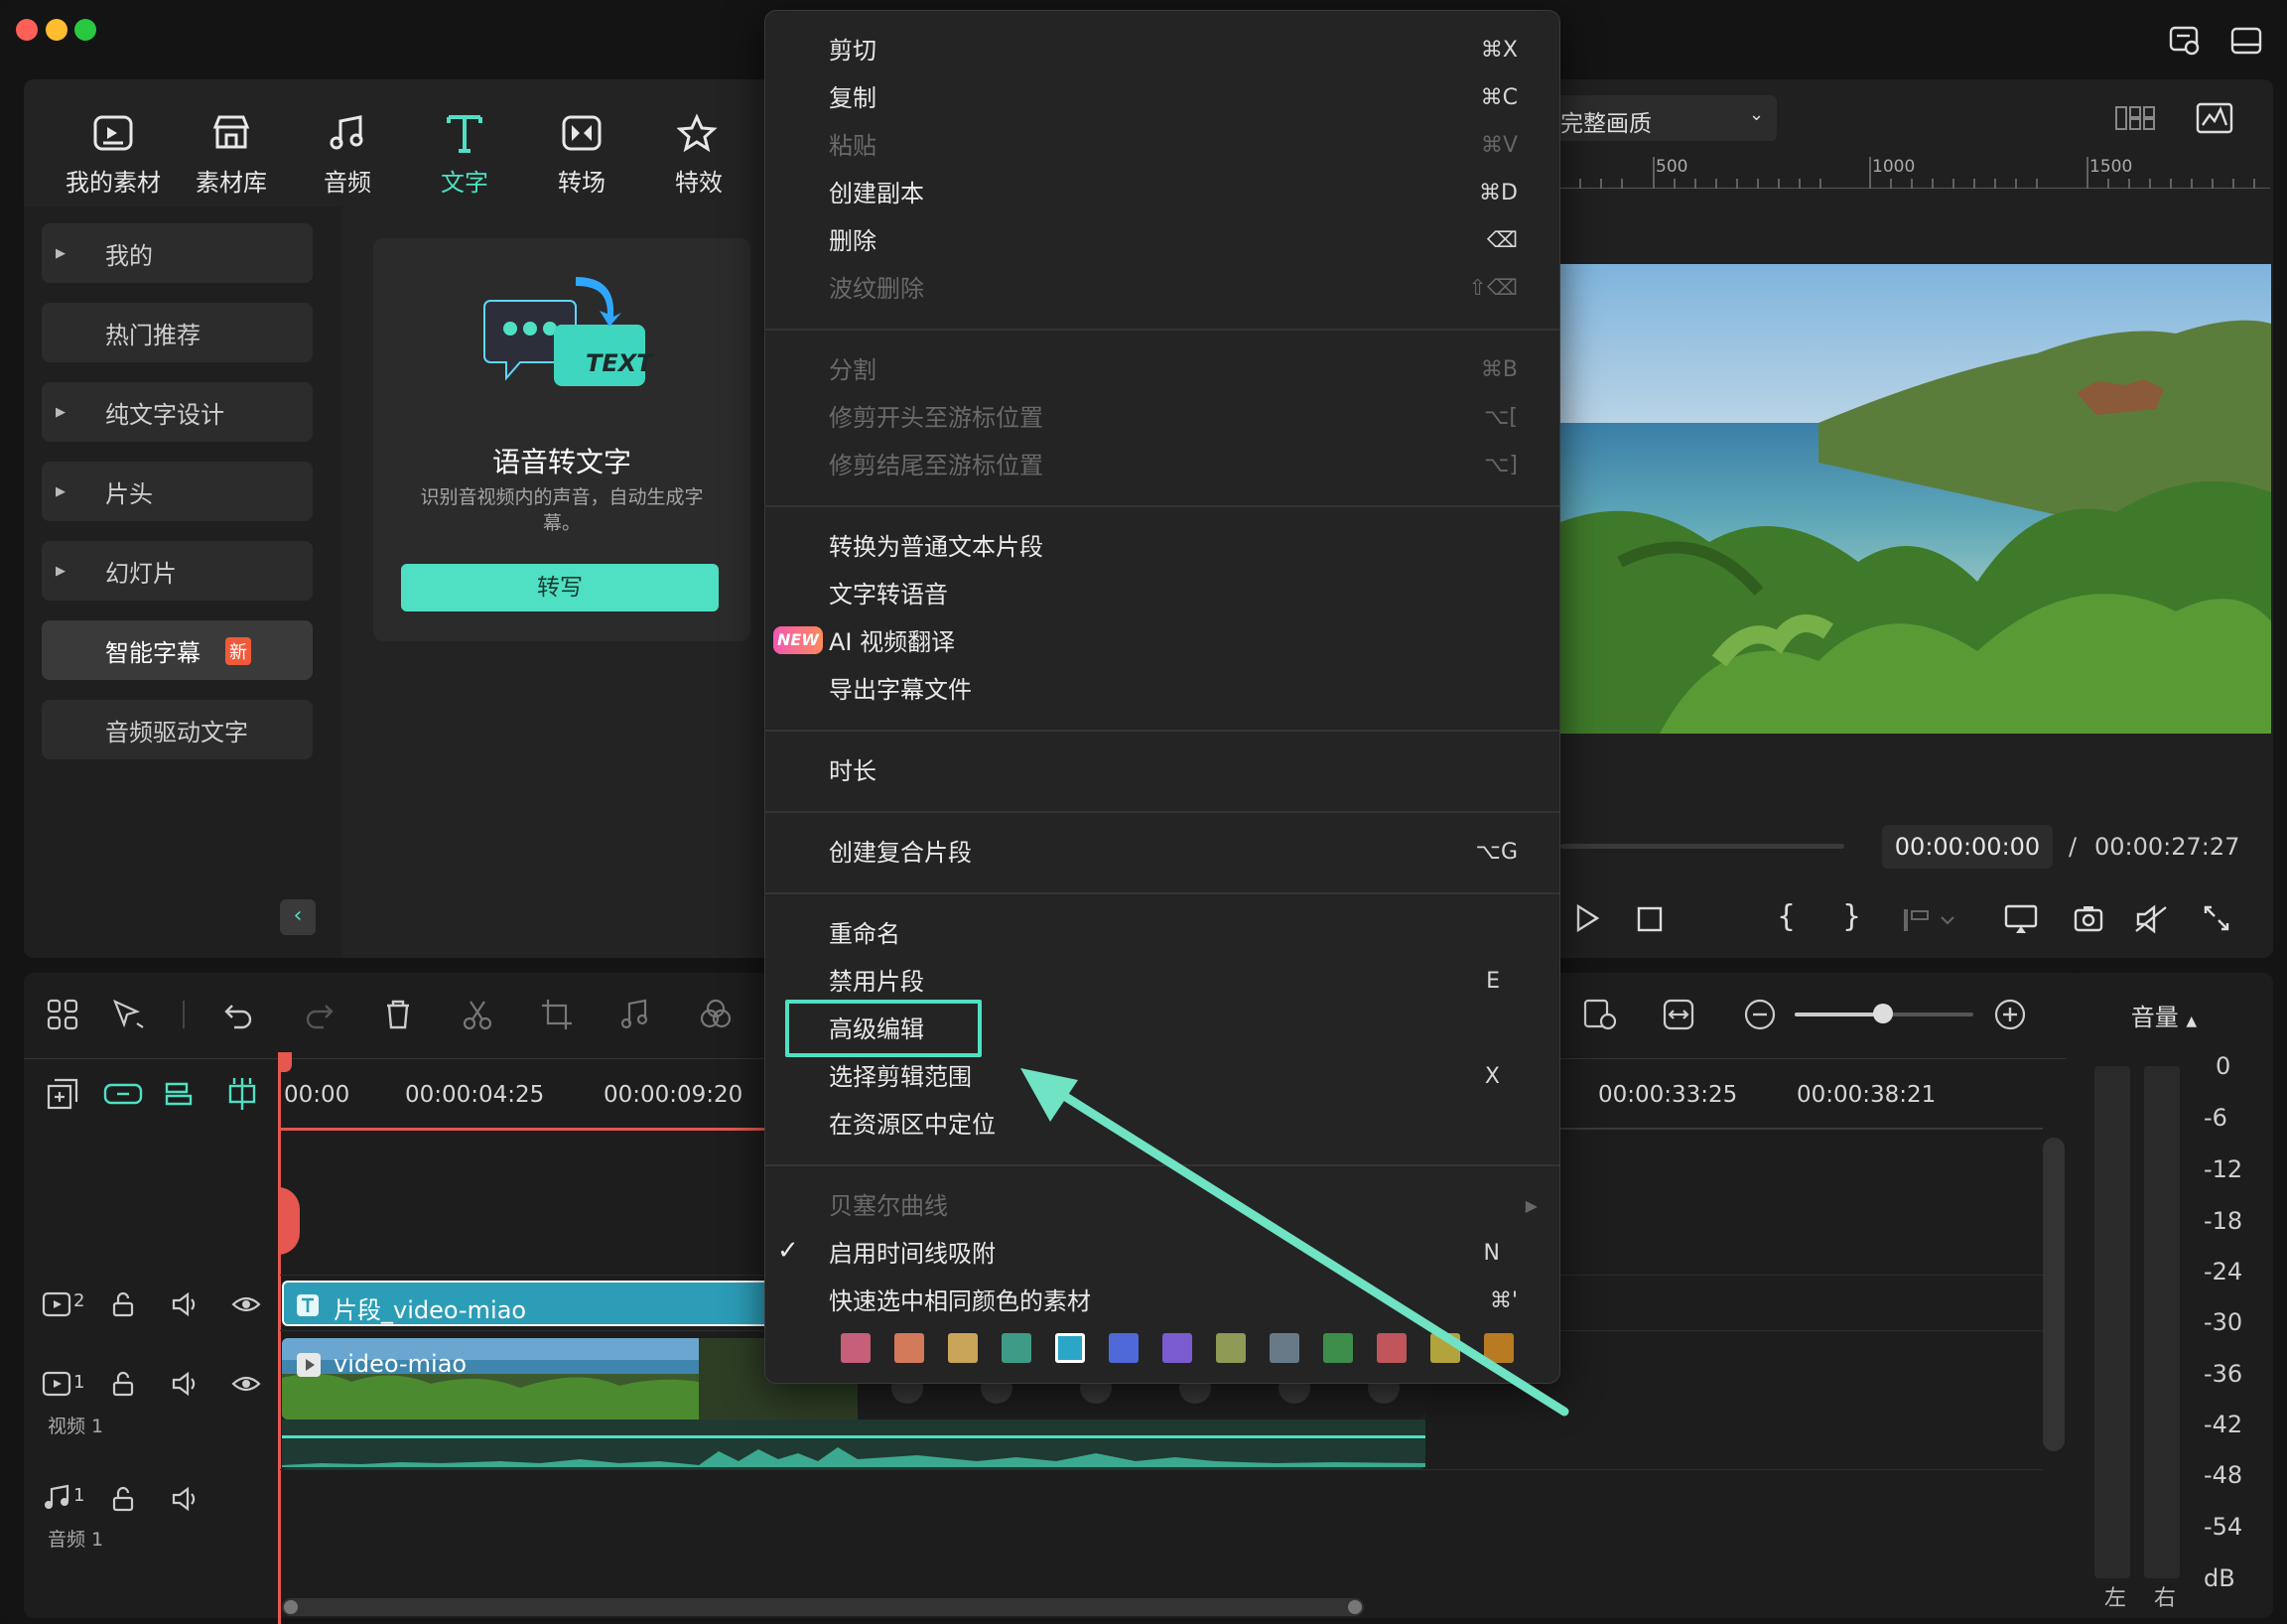  I want to click on fullscreen-icon, so click(2216, 918).